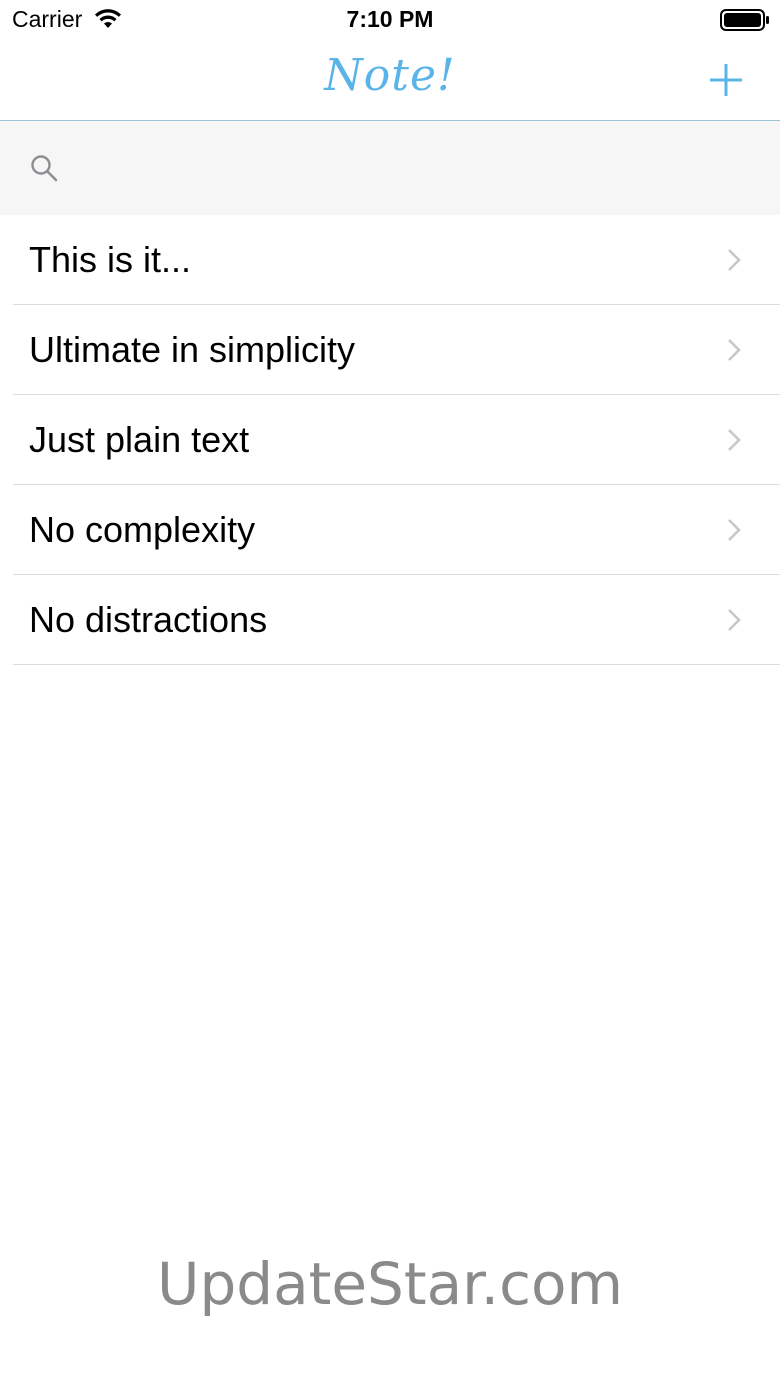 The height and width of the screenshot is (1387, 780). I want to click on add-note-button, so click(726, 80).